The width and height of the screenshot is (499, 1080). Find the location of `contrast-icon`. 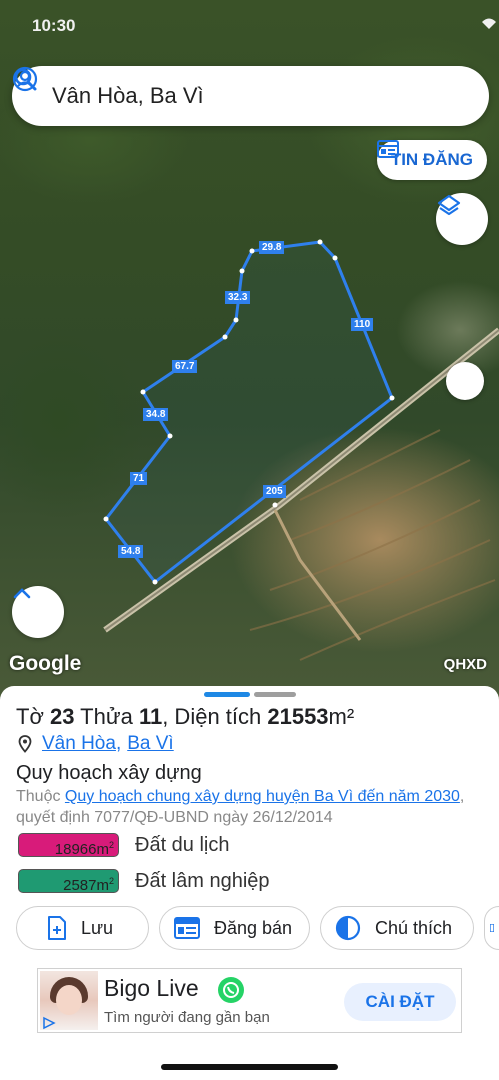

contrast-icon is located at coordinates (348, 928).